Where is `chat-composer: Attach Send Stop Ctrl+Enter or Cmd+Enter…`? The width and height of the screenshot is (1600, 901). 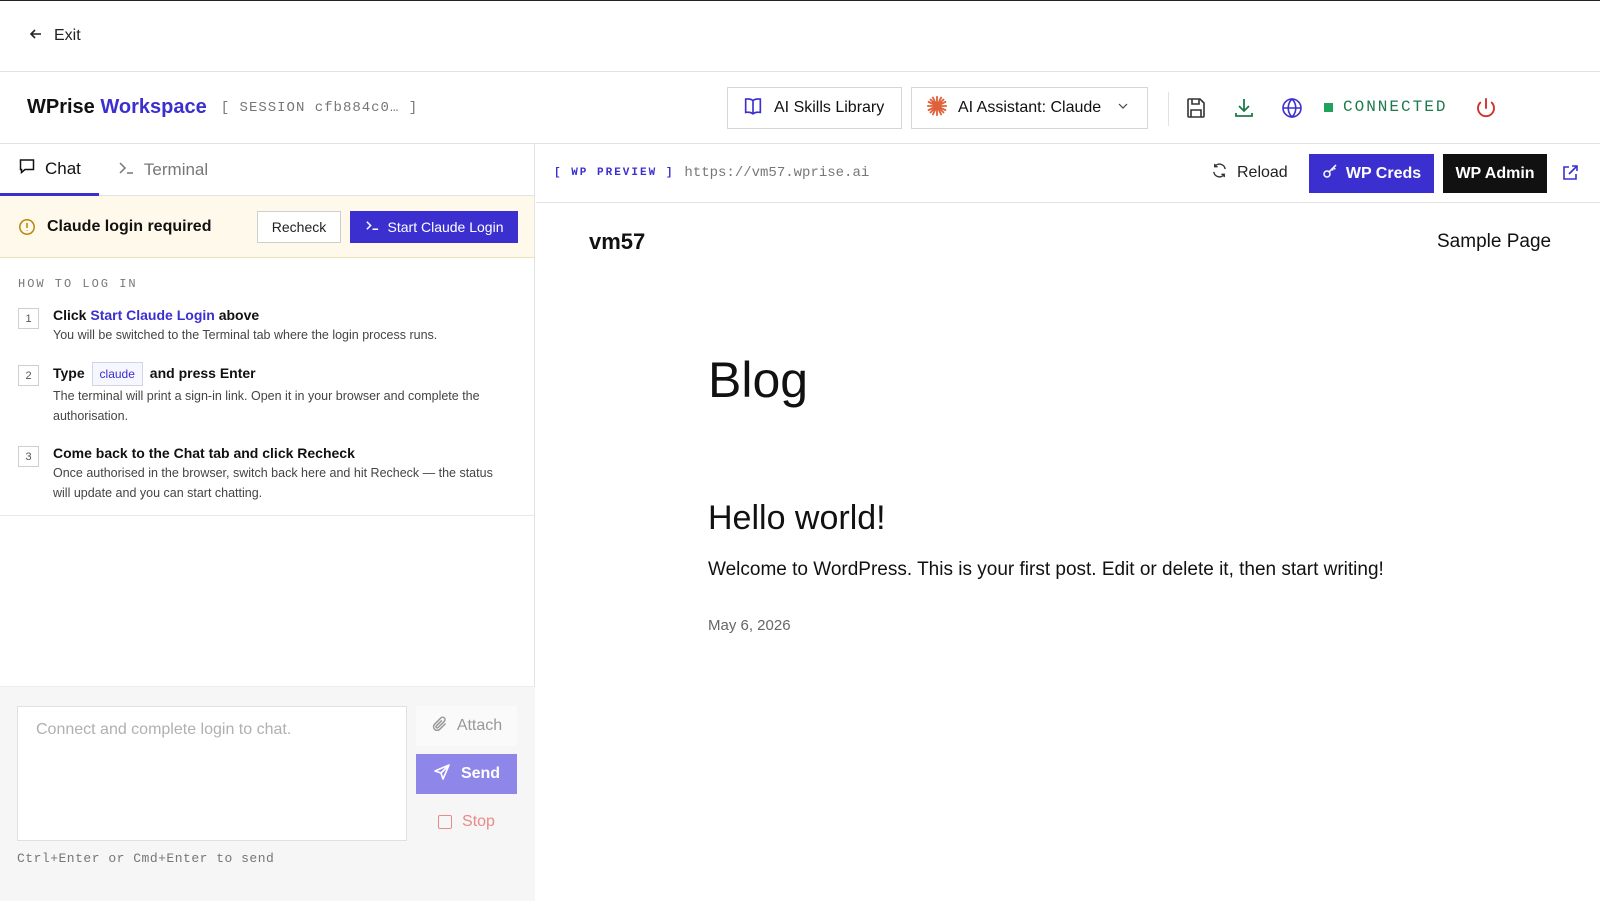 chat-composer: Attach Send Stop Ctrl+Enter or Cmd+Enter… is located at coordinates (267, 793).